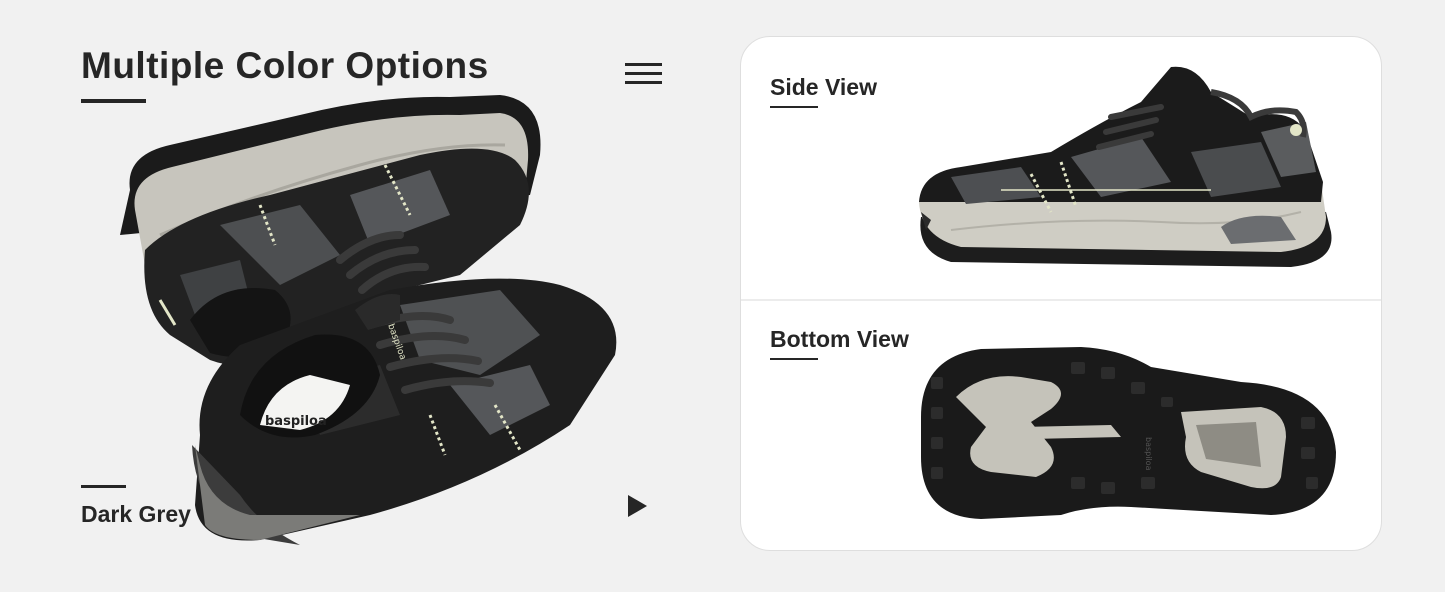  Describe the element at coordinates (103, 486) in the screenshot. I see `color-label-dash` at that location.